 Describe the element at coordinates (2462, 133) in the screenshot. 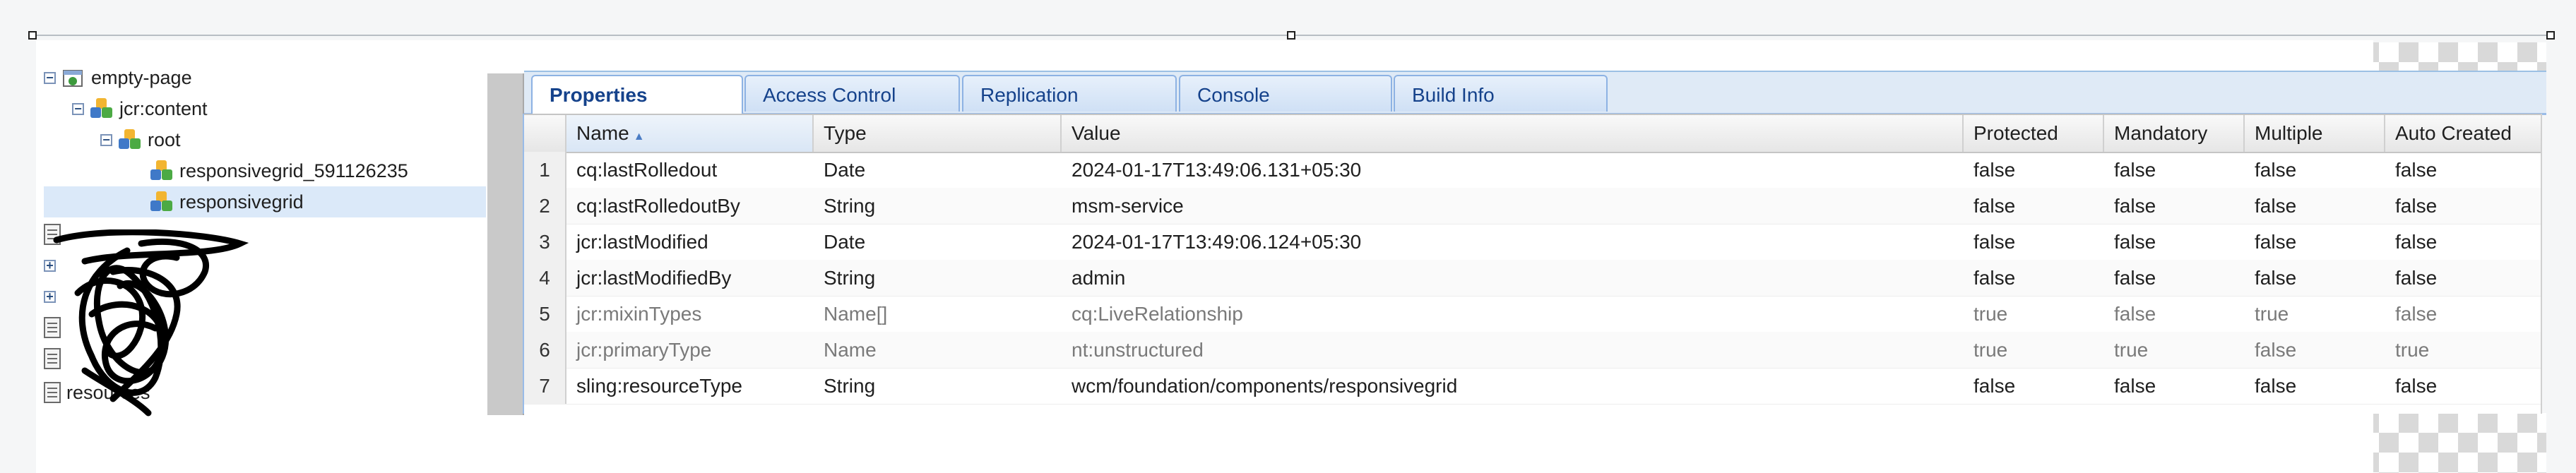

I see `column-header-auto-created: Auto Created` at that location.